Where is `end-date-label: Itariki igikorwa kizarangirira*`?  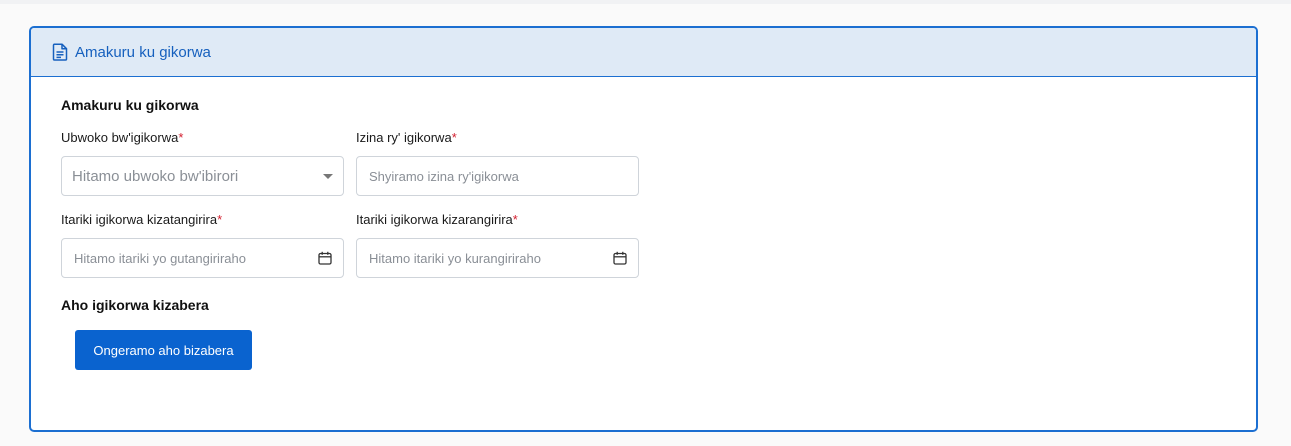
end-date-label: Itariki igikorwa kizarangirira* is located at coordinates (437, 219).